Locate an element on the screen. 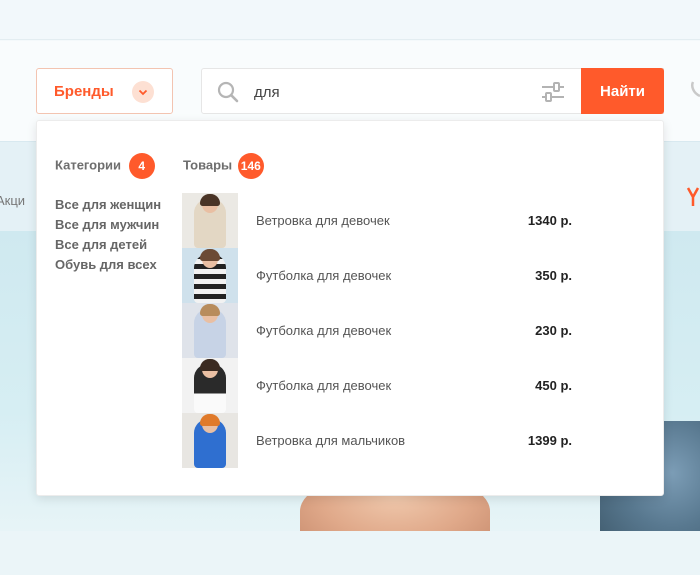 The image size is (700, 575). search-icon is located at coordinates (228, 92).